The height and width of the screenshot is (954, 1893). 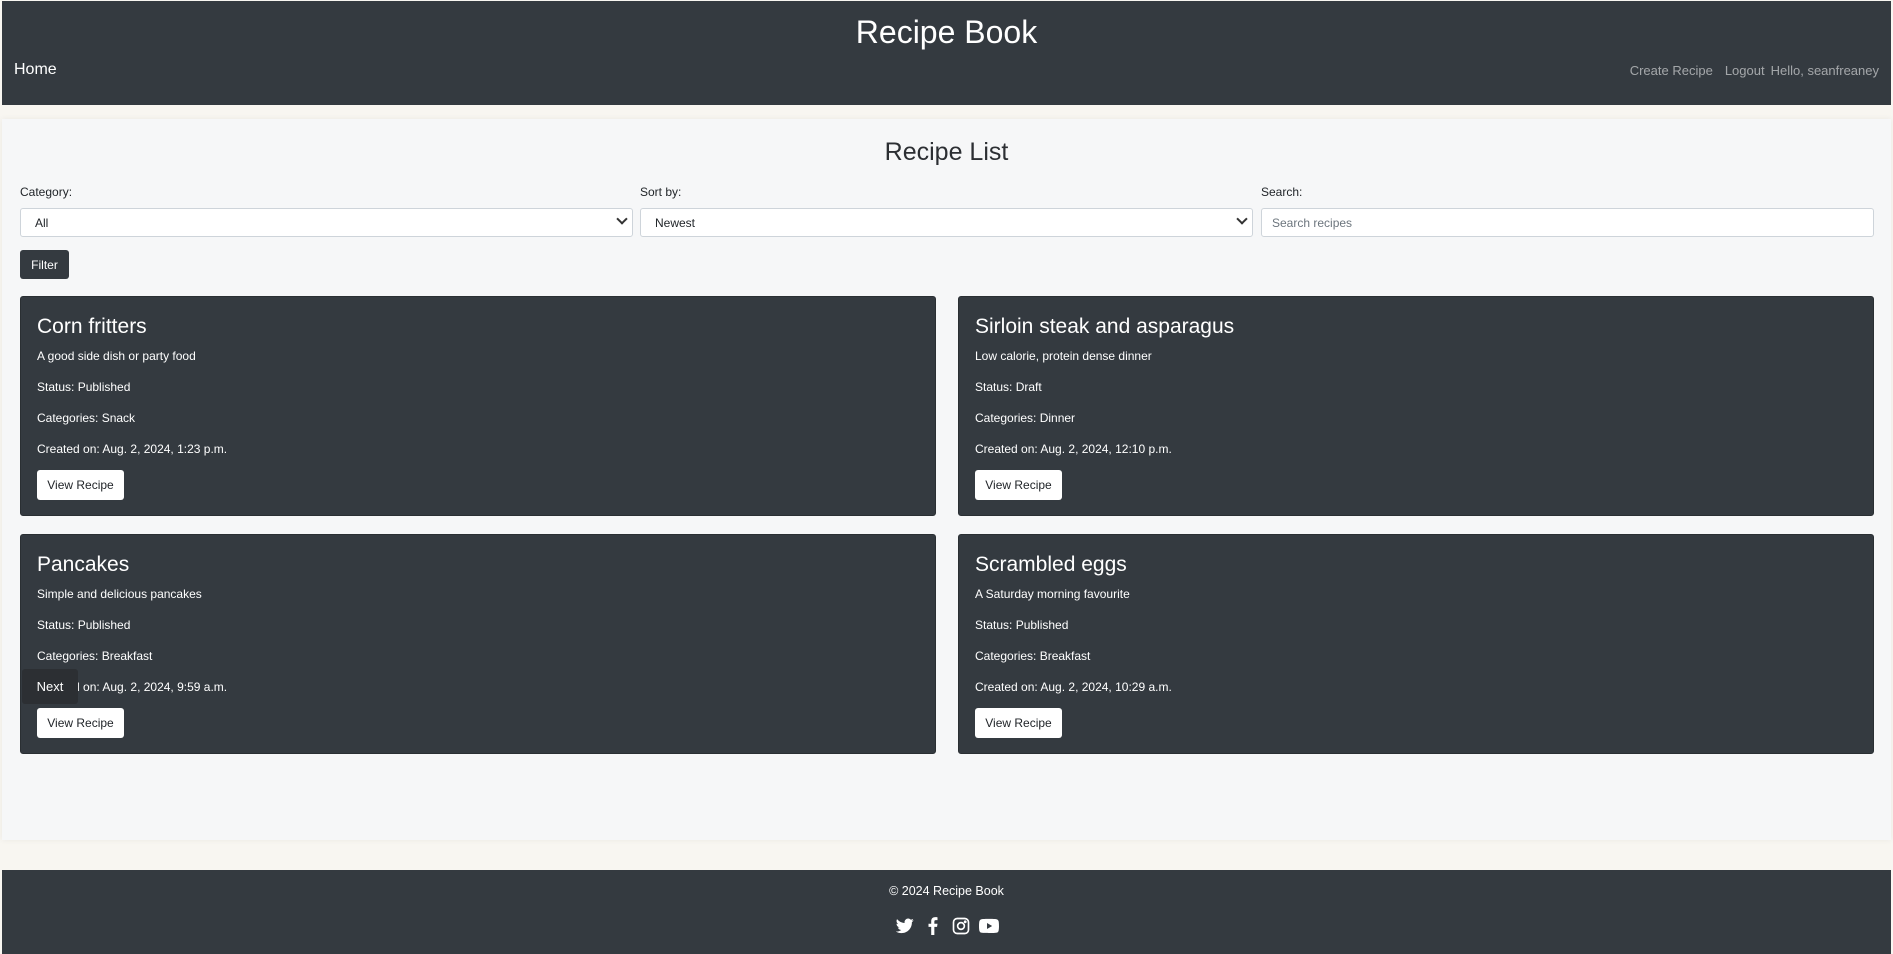 I want to click on instagram-icon, so click(x=961, y=926).